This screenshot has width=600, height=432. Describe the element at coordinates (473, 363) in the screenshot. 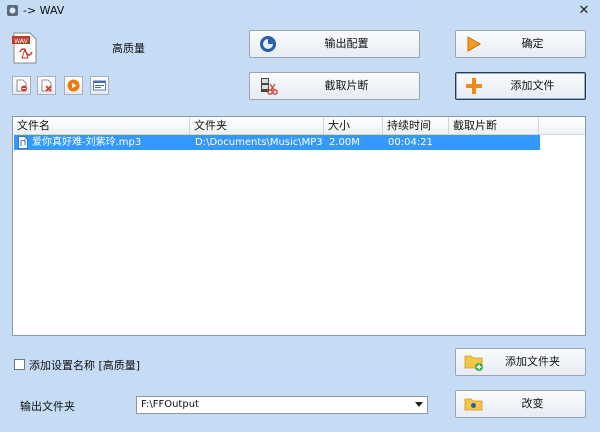

I see `folder-add-icon` at that location.